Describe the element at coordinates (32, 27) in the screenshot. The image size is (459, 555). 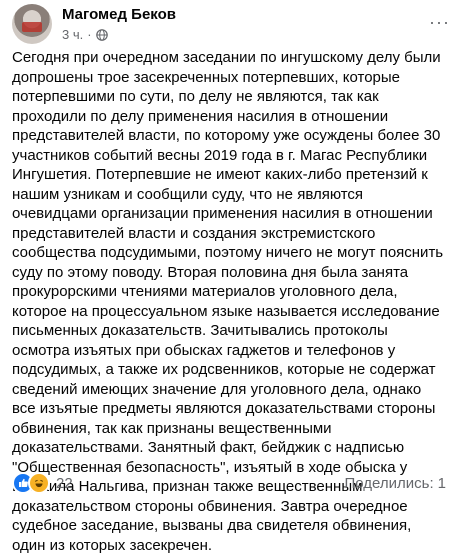
I see `avatar-badge` at that location.